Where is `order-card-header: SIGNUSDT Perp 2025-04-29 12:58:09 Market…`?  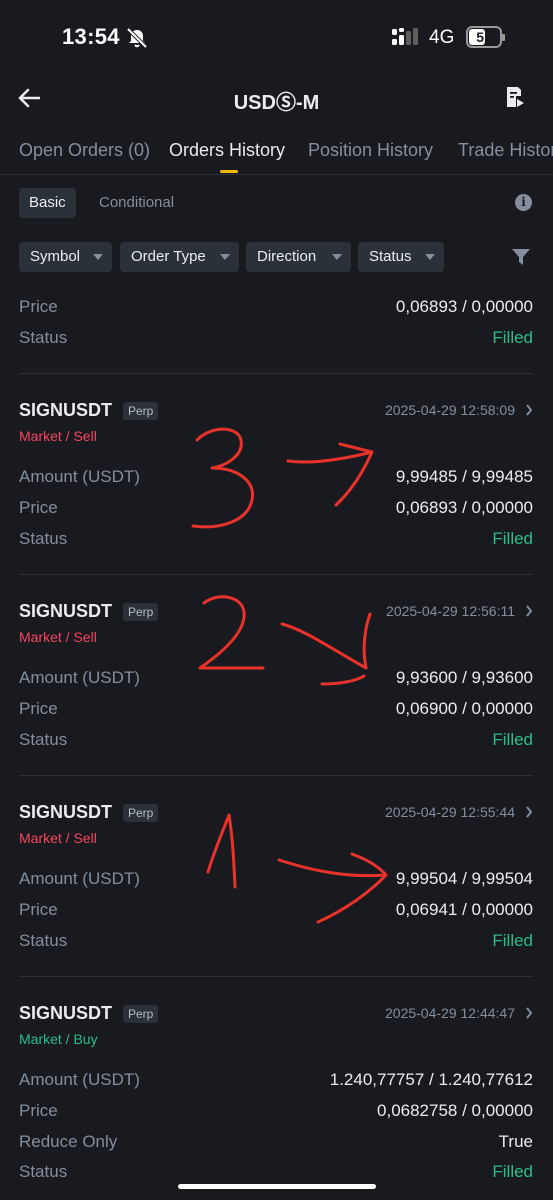 order-card-header: SIGNUSDT Perp 2025-04-29 12:58:09 Market… is located at coordinates (276, 425).